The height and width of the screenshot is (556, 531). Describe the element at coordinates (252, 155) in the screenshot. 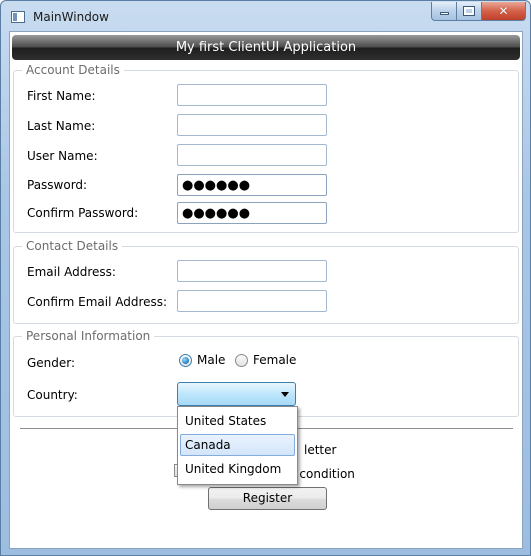

I see `user-name-input` at that location.